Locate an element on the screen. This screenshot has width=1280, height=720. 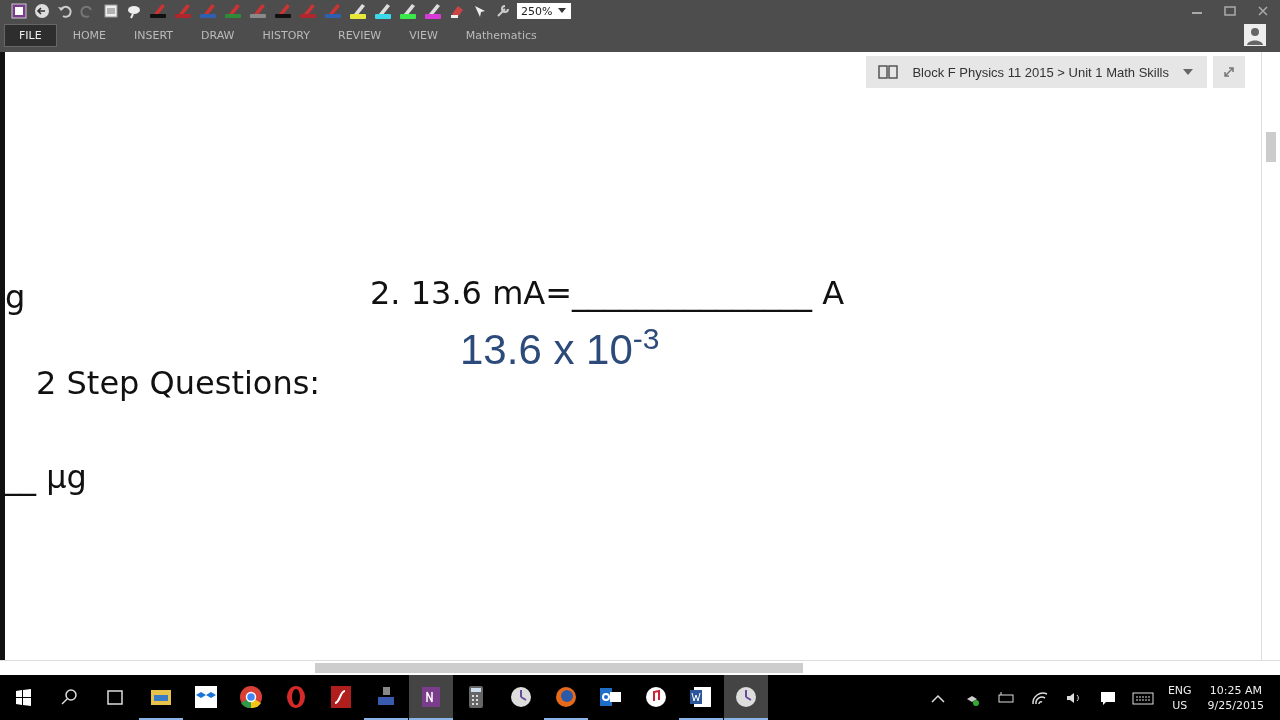
ribbon-tab: REVIEW is located at coordinates (360, 35).